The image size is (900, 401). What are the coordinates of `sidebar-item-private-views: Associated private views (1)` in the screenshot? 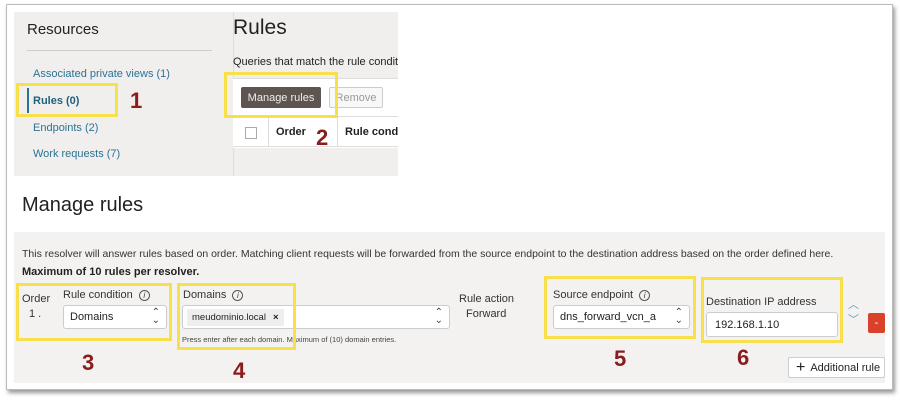 It's located at (101, 74).